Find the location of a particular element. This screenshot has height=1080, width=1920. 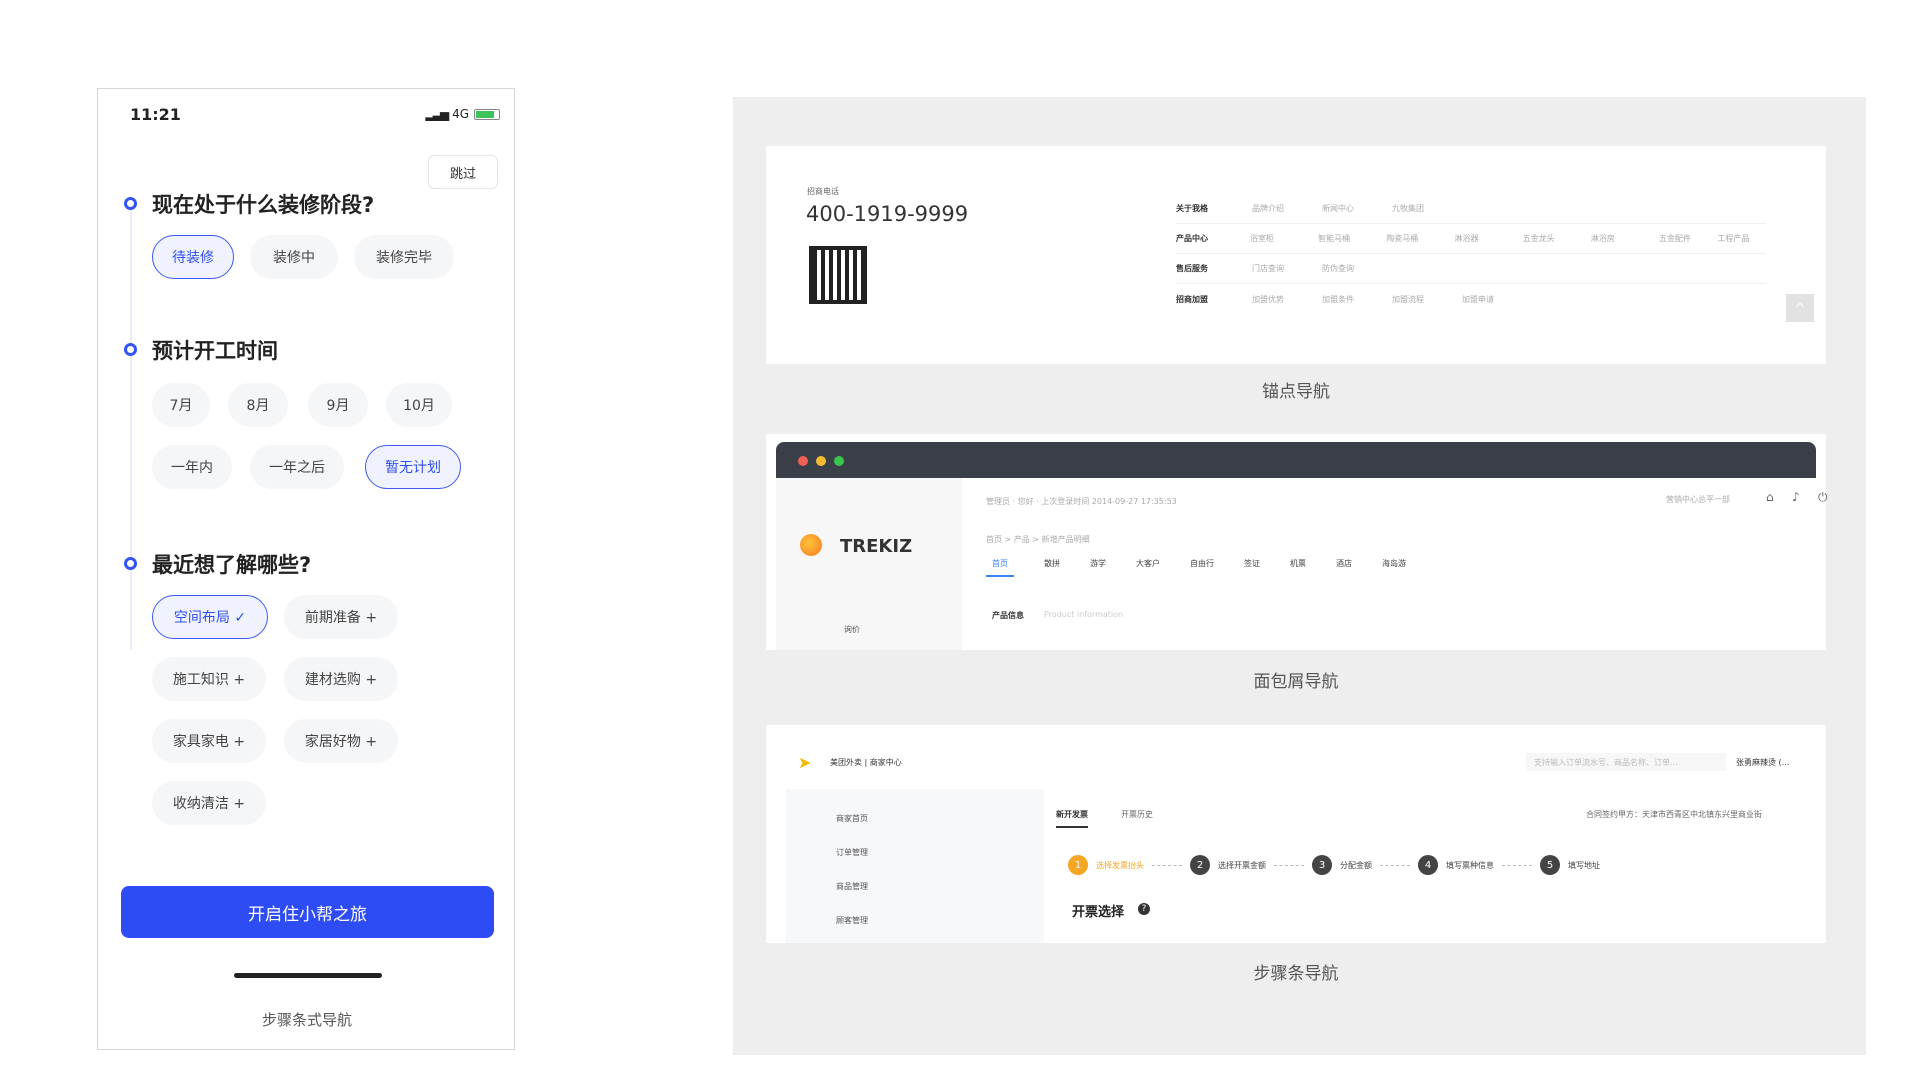

invoice-choice-title: 开票选择 is located at coordinates (1098, 912).